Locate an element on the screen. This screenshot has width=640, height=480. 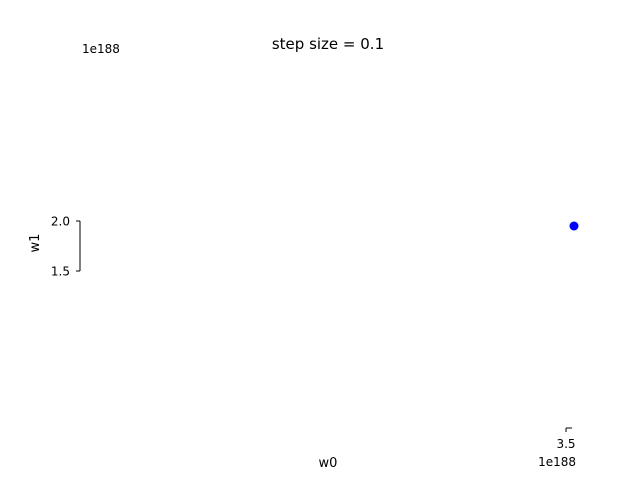
x-tick-label: 3.5 is located at coordinates (565, 444).